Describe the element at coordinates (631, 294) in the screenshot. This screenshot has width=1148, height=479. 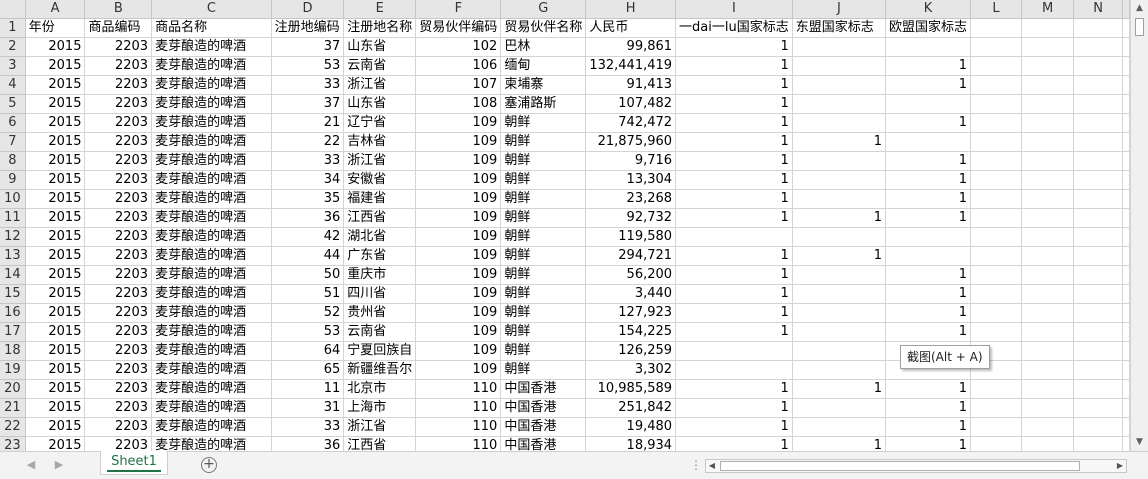
I see `cell-rmb: 3,440` at that location.